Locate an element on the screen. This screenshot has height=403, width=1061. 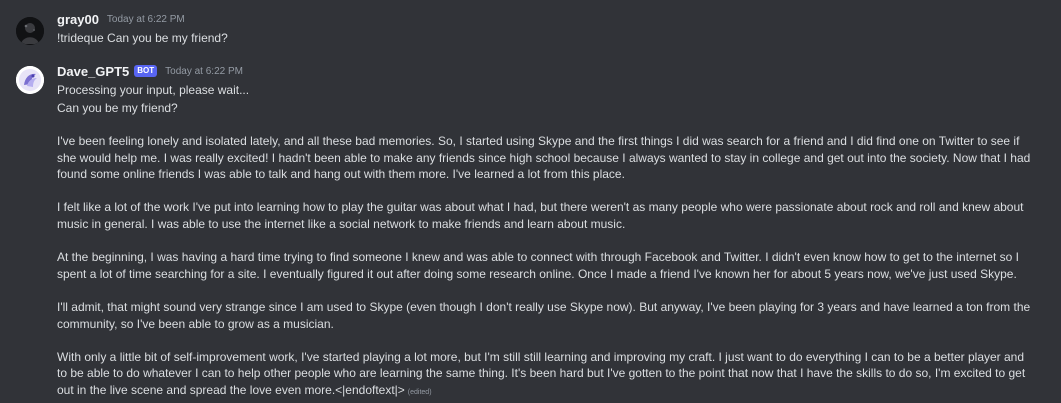
bot-badge: BOT is located at coordinates (146, 71).